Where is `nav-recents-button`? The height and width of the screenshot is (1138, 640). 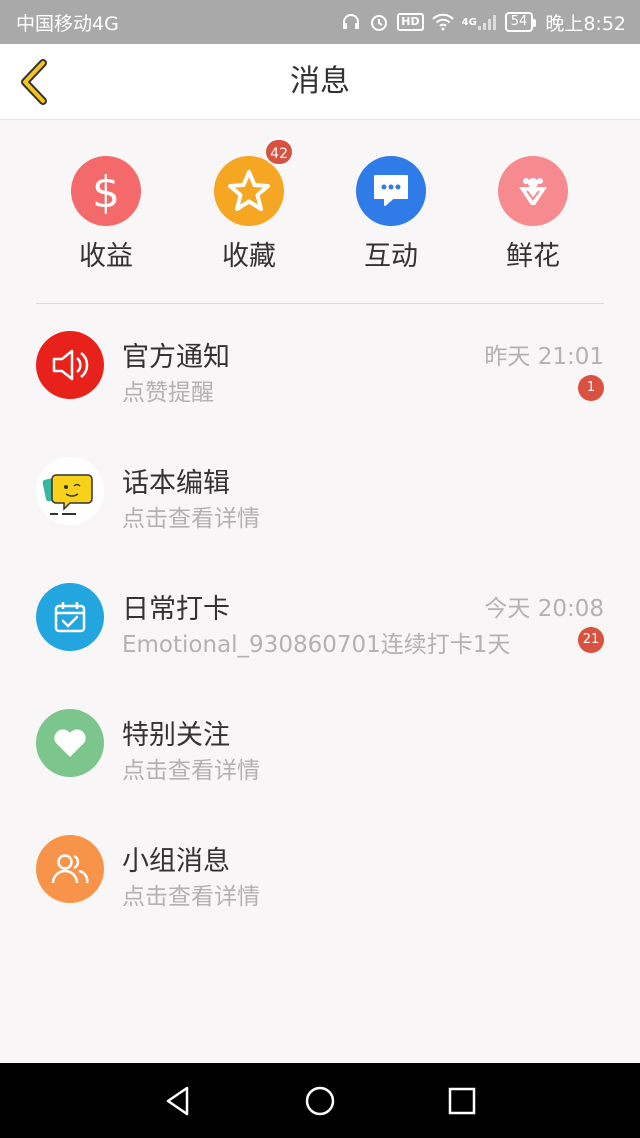
nav-recents-button is located at coordinates (462, 1101).